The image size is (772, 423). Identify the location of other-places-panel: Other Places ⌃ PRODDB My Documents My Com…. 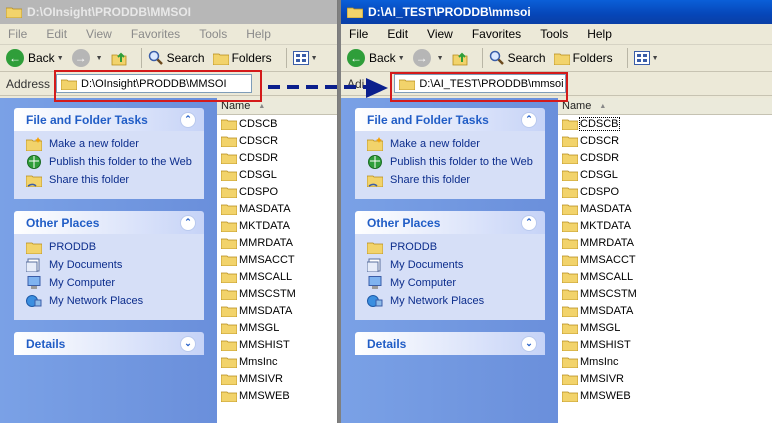
(109, 265).